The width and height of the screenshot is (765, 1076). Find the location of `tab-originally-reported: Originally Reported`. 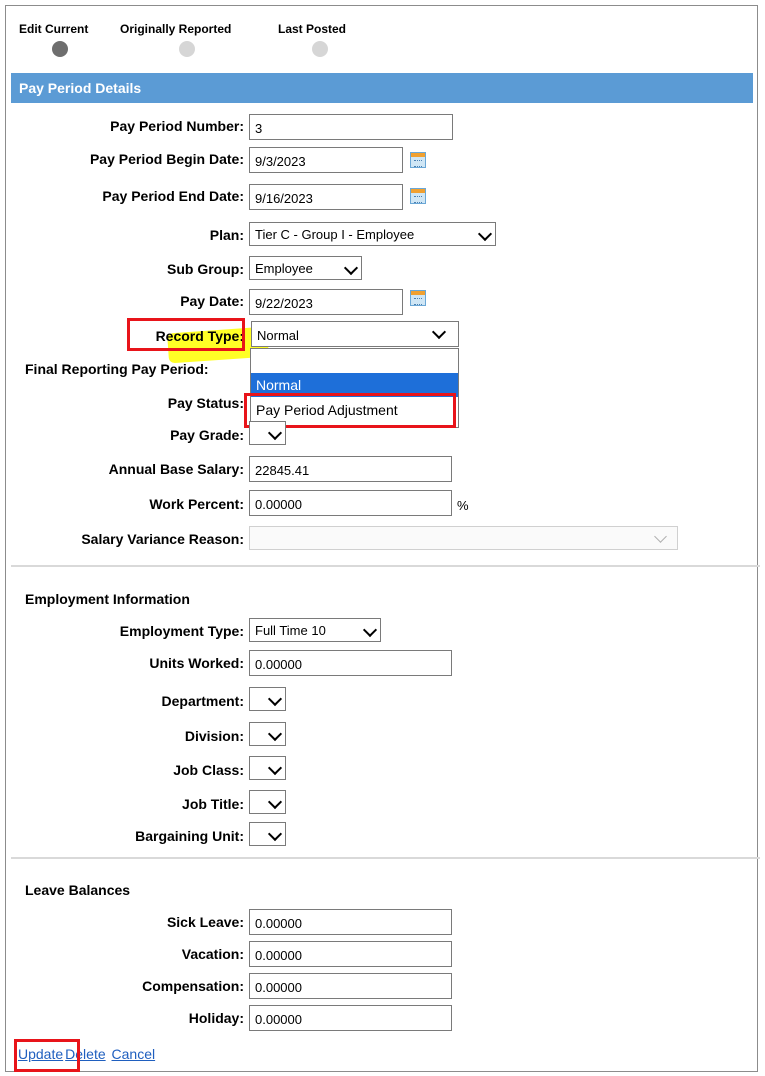

tab-originally-reported: Originally Reported is located at coordinates (175, 29).